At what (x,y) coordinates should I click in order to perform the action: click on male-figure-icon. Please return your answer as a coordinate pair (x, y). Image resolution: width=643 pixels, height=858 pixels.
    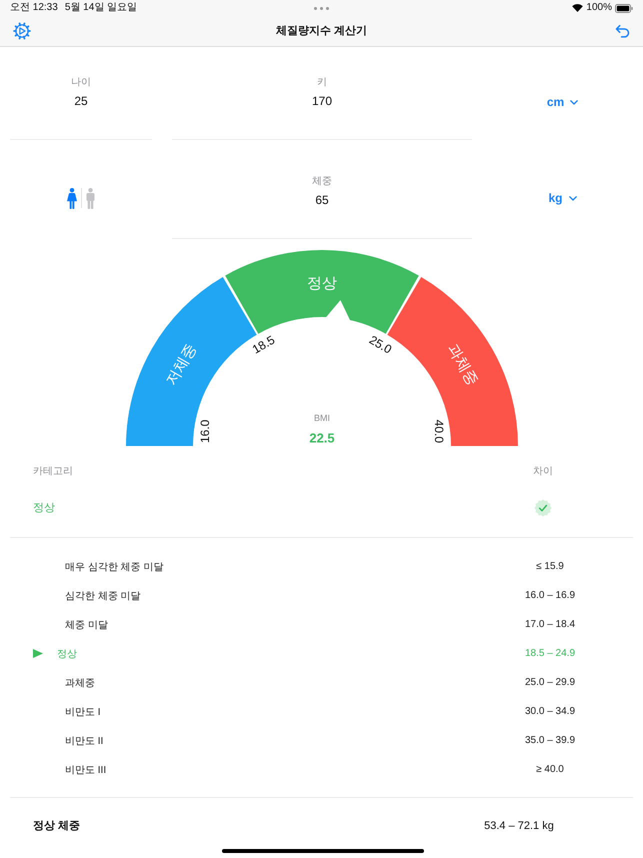
    Looking at the image, I should click on (90, 198).